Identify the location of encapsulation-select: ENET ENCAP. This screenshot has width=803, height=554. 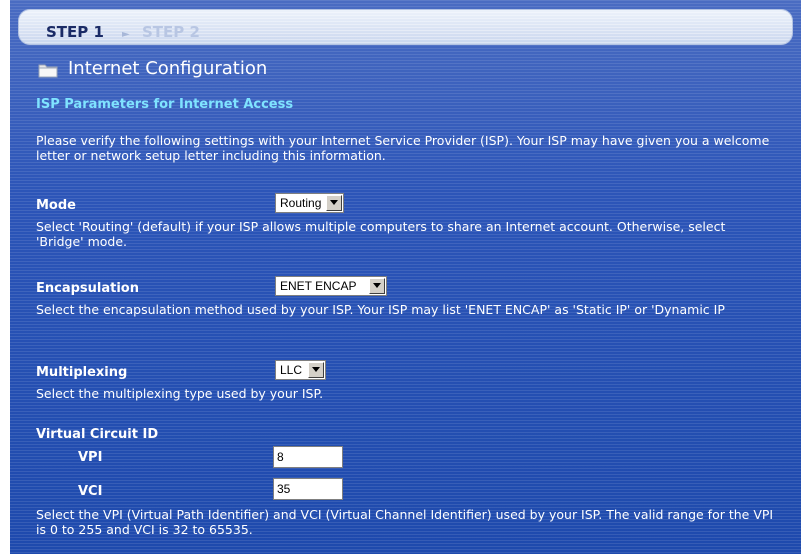
(331, 286).